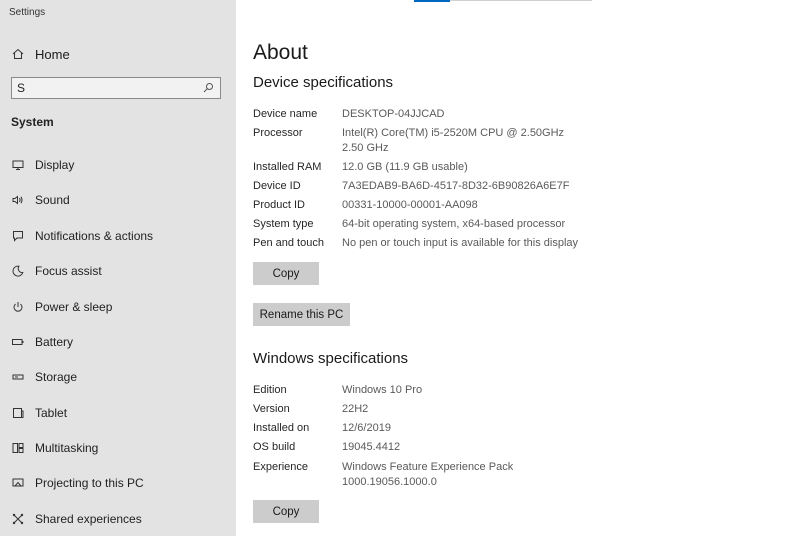  I want to click on power-icon, so click(18, 307).